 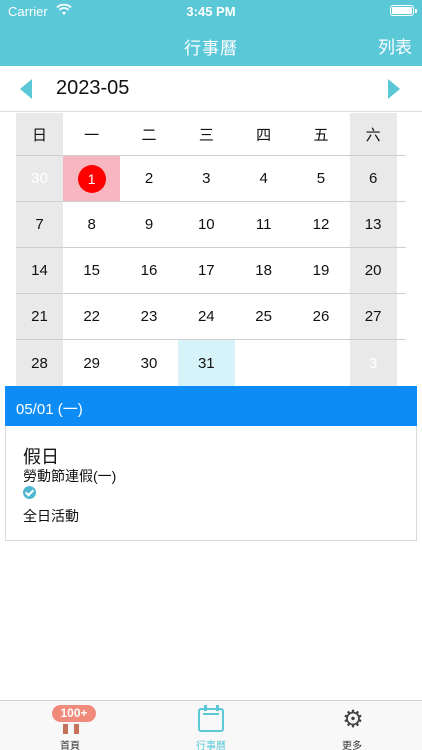 I want to click on tab-calendar: 行事曆, so click(x=211, y=725).